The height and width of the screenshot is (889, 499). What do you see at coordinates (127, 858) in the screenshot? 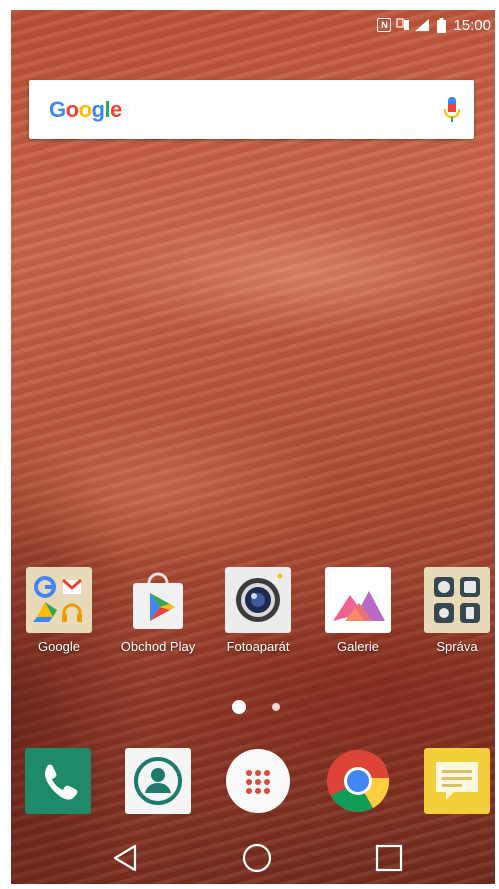
I see `back-icon` at bounding box center [127, 858].